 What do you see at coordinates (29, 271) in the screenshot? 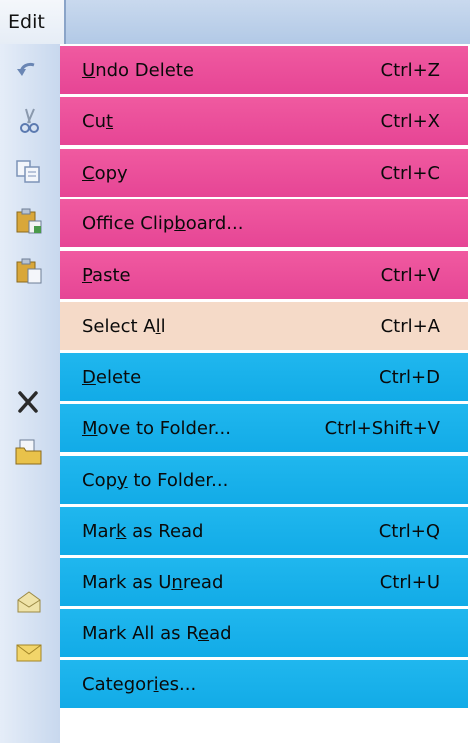
I see `paste-icon` at bounding box center [29, 271].